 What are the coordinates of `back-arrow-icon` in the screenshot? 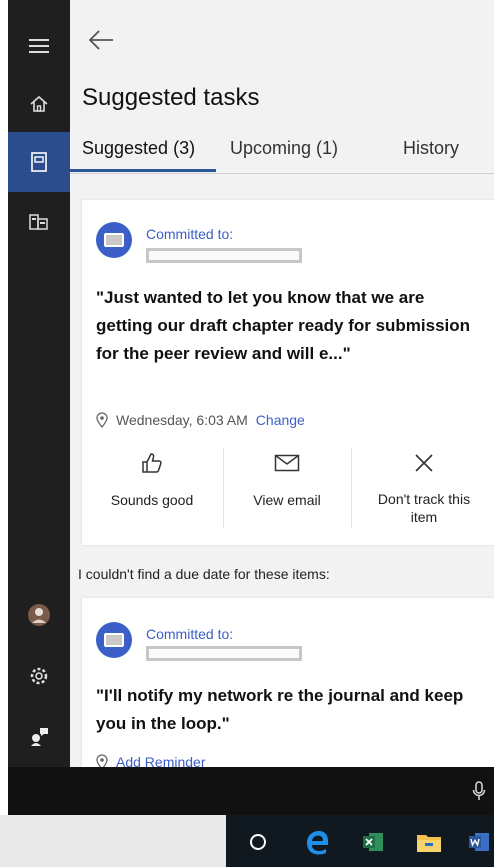 It's located at (100, 40).